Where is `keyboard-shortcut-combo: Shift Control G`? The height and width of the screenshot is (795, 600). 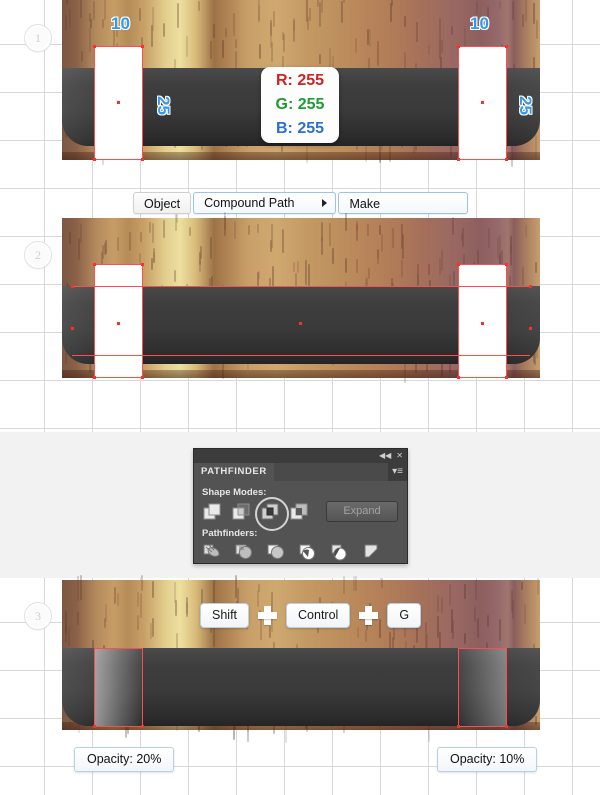 keyboard-shortcut-combo: Shift Control G is located at coordinates (311, 615).